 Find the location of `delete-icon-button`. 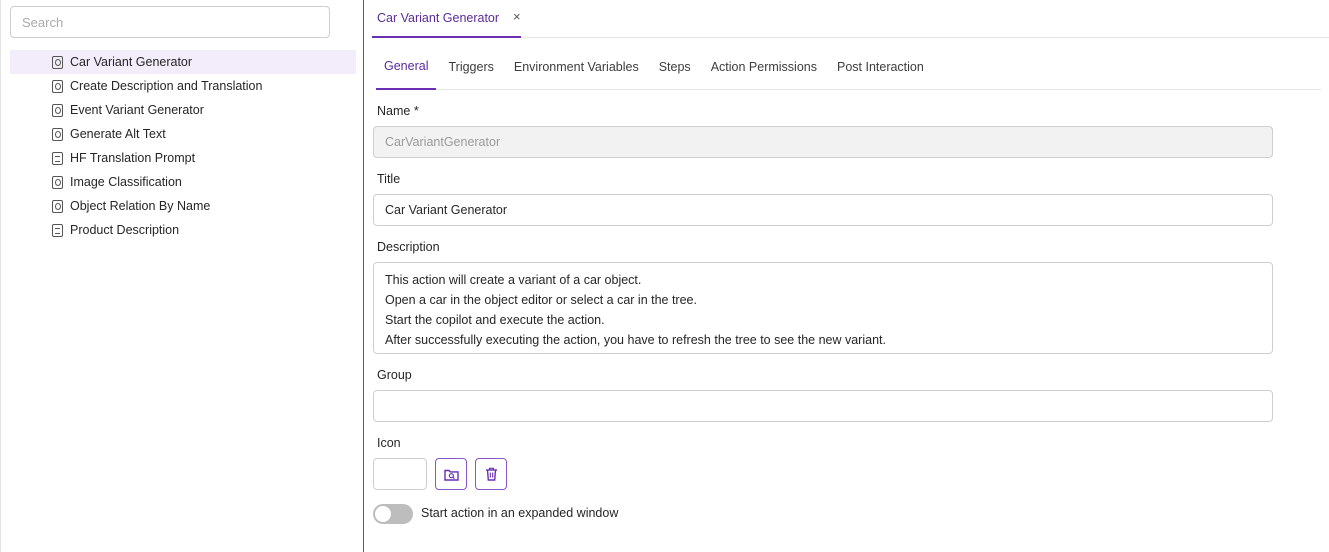

delete-icon-button is located at coordinates (491, 474).